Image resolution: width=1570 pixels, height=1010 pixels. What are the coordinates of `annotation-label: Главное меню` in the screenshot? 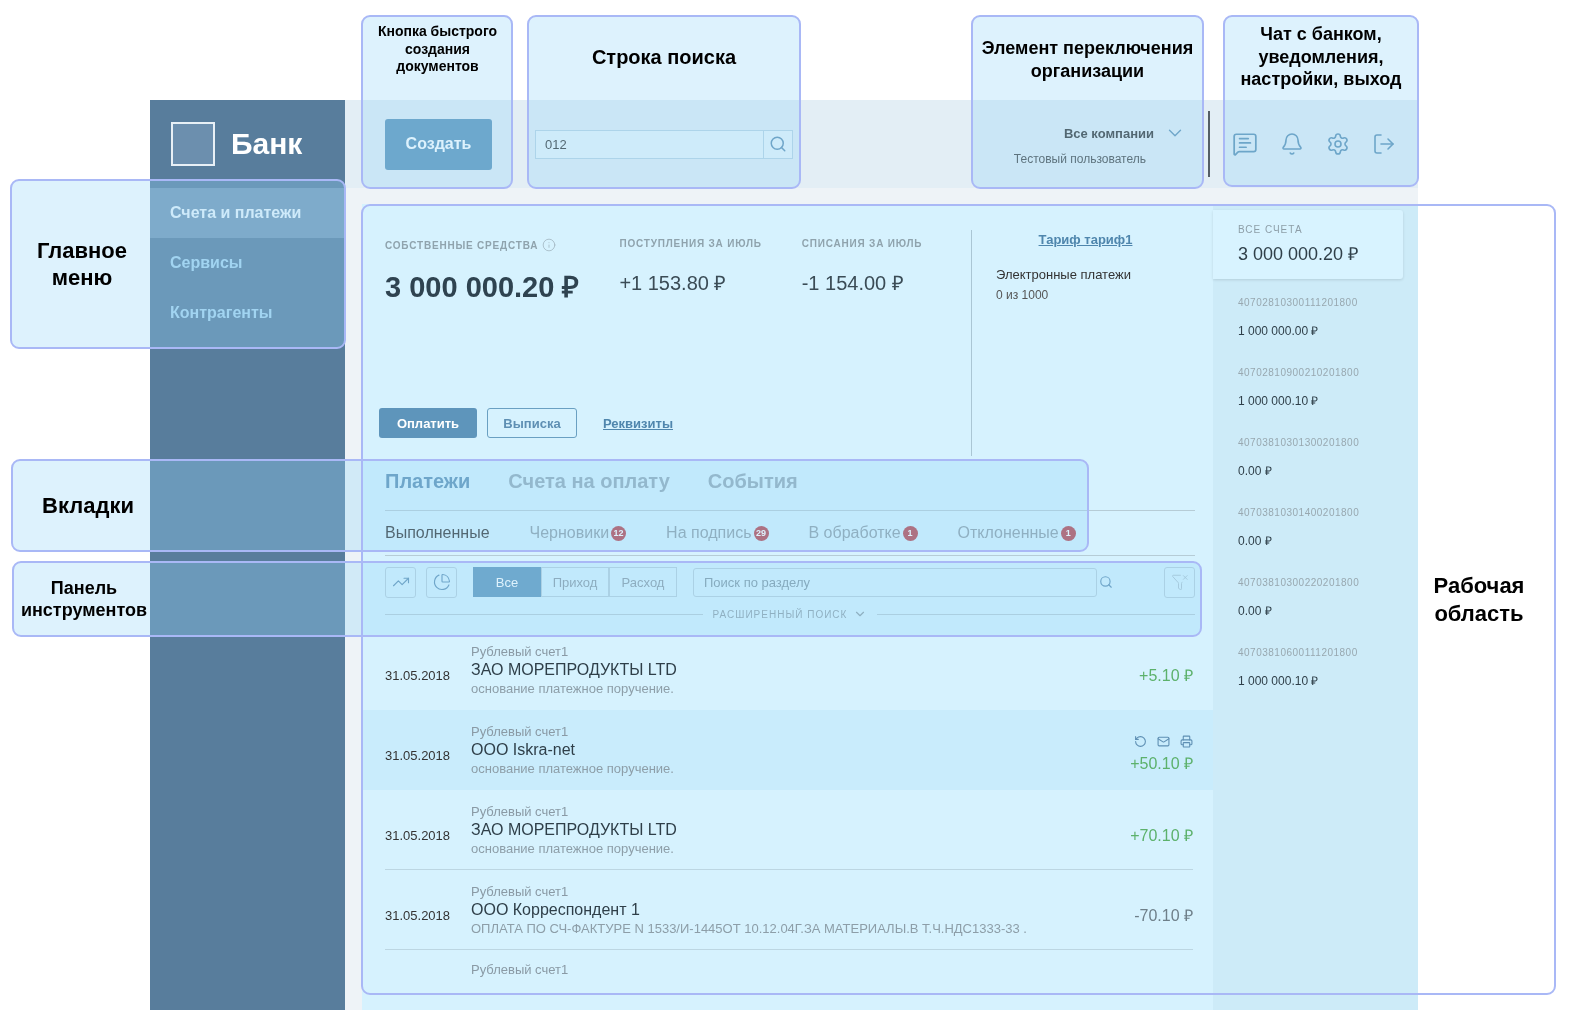 It's located at (82, 264).